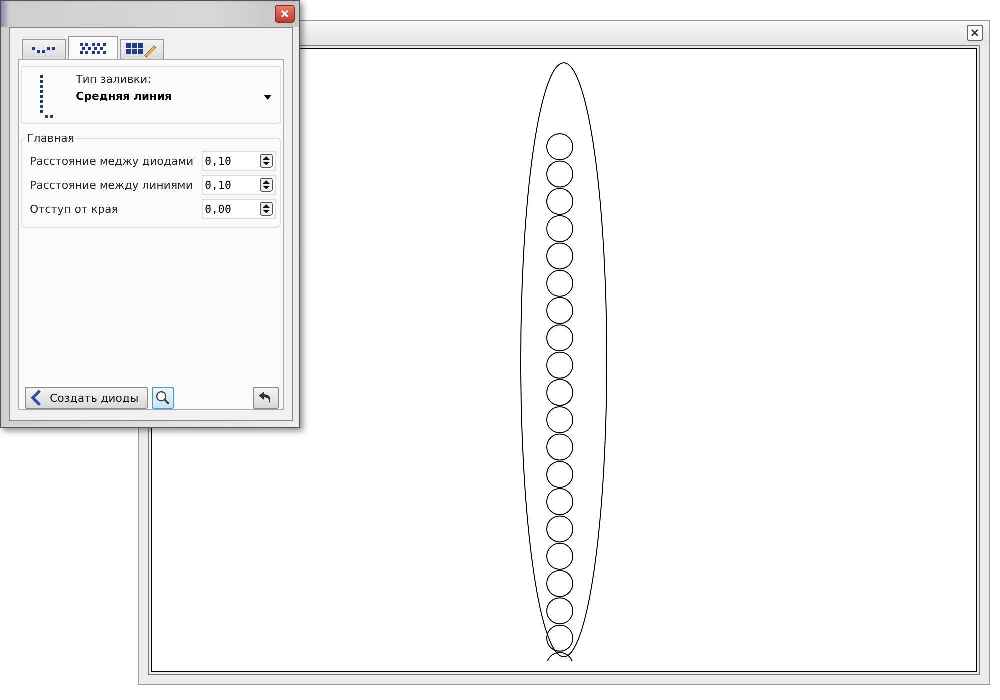 The width and height of the screenshot is (1000, 700). I want to click on fill-type-dropdown: Тип заливки: Средняя линия, so click(151, 95).